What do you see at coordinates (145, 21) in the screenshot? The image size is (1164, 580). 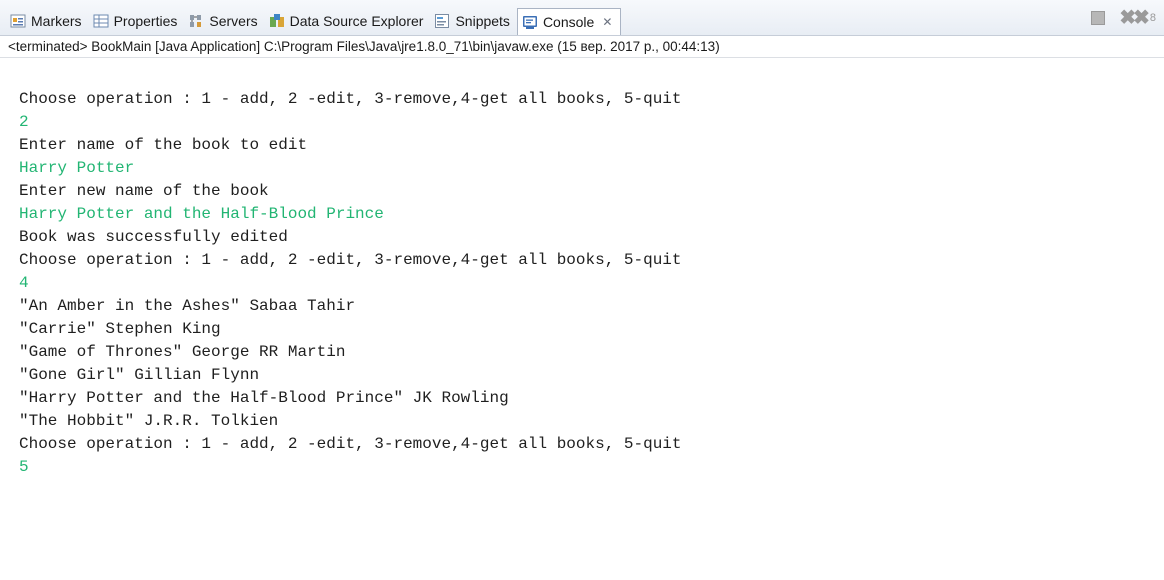 I see `tab-label: Properties` at bounding box center [145, 21].